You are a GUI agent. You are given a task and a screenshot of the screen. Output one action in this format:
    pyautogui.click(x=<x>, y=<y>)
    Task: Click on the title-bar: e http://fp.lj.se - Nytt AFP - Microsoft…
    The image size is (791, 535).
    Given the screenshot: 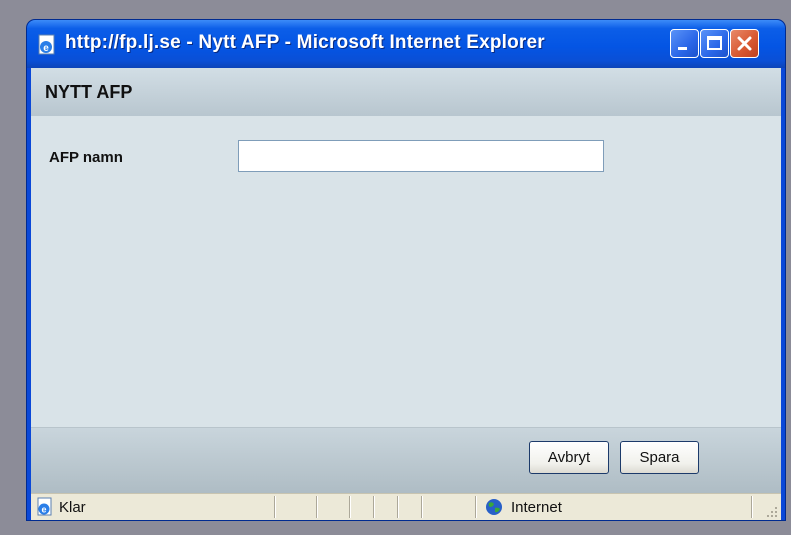 What is the action you would take?
    pyautogui.click(x=406, y=44)
    